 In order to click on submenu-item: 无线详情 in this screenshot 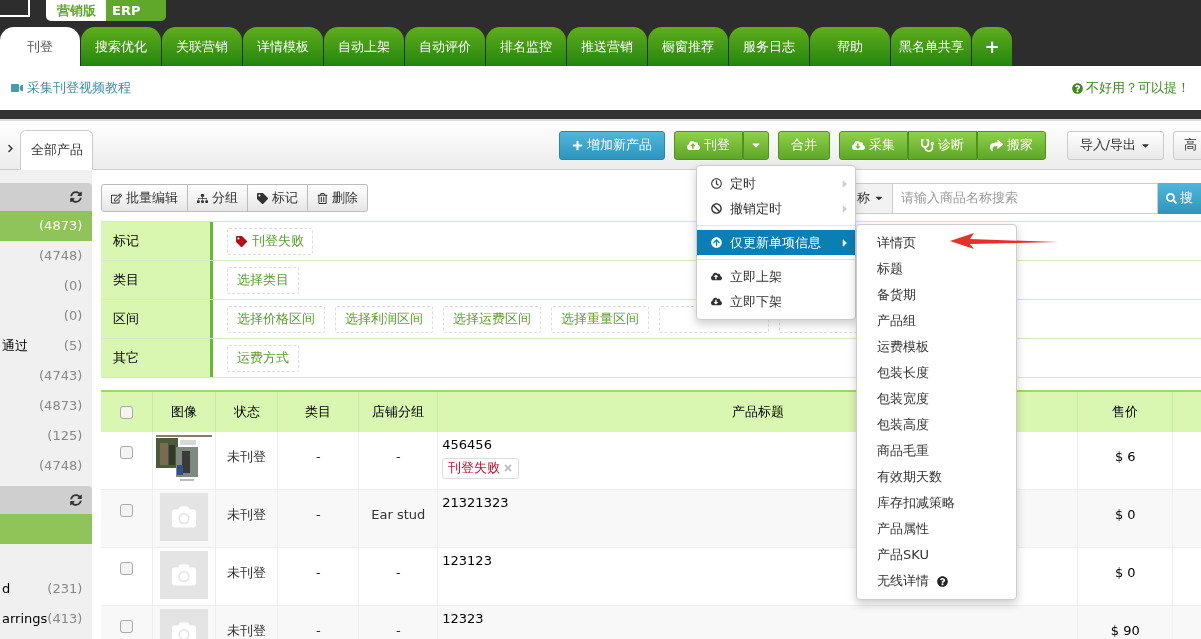, I will do `click(912, 581)`.